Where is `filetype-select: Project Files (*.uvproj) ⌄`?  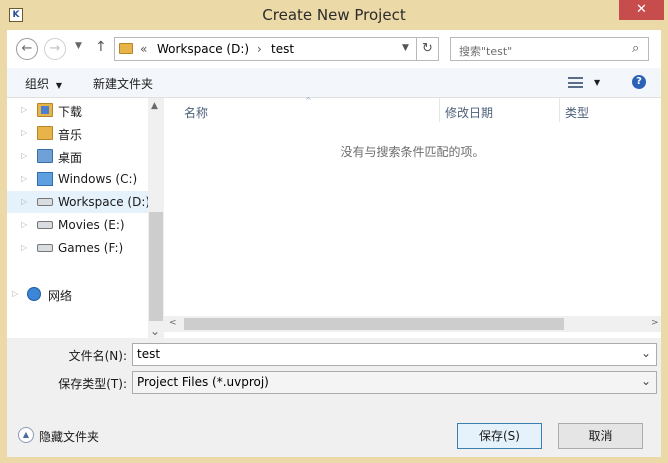 filetype-select: Project Files (*.uvproj) ⌄ is located at coordinates (394, 382).